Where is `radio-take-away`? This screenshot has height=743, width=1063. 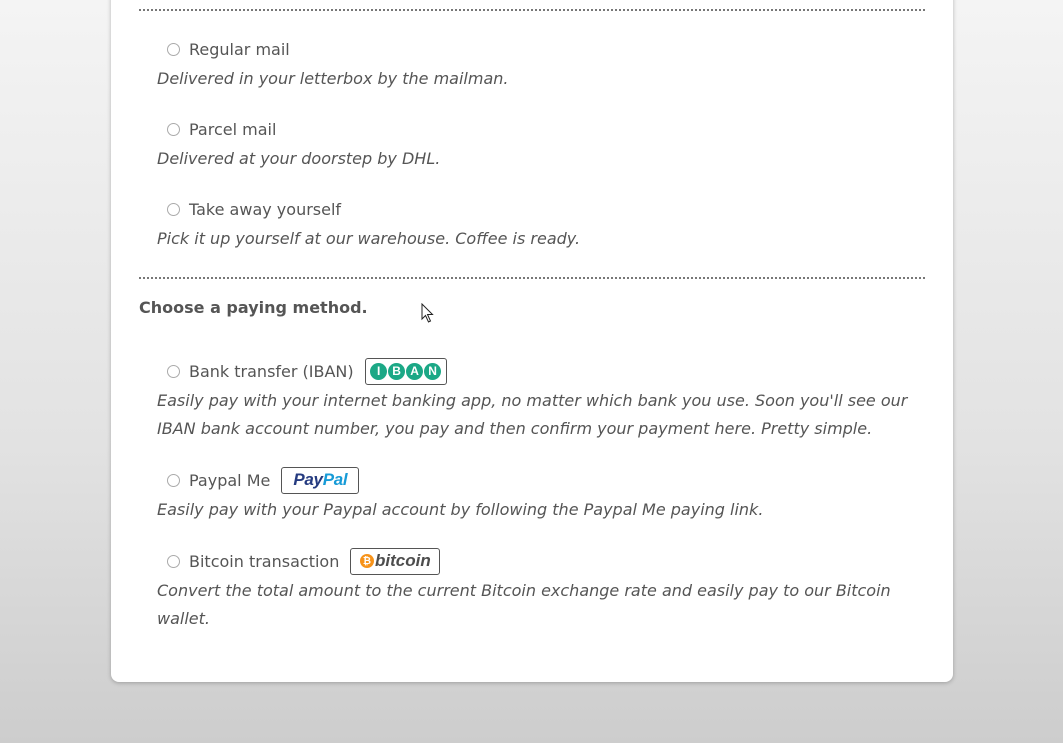
radio-take-away is located at coordinates (173, 209).